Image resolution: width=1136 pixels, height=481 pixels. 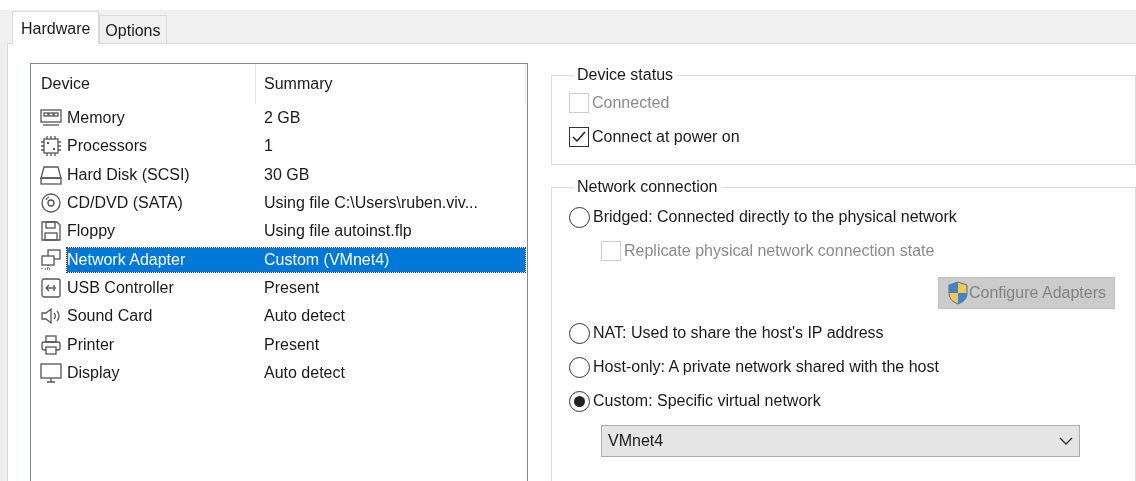 I want to click on group-title: Network connection, so click(x=647, y=187).